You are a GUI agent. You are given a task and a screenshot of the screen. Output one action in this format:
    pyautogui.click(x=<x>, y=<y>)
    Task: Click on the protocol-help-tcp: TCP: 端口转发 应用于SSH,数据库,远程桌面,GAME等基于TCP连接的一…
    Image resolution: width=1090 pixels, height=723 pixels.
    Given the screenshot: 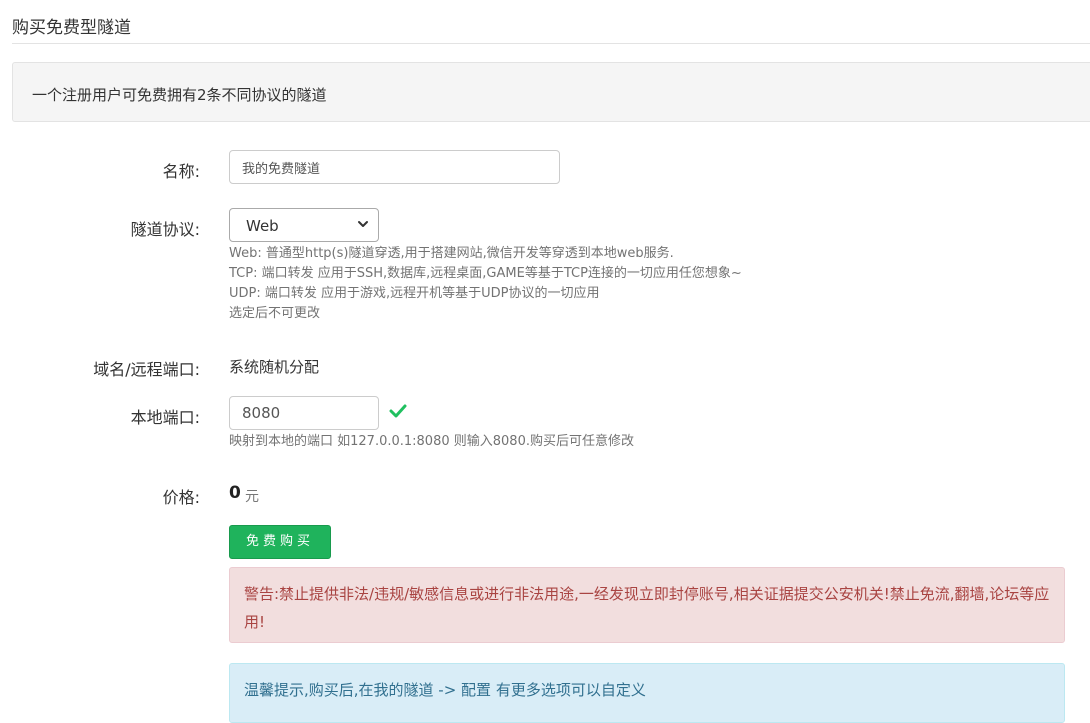 What is the action you would take?
    pyautogui.click(x=485, y=273)
    